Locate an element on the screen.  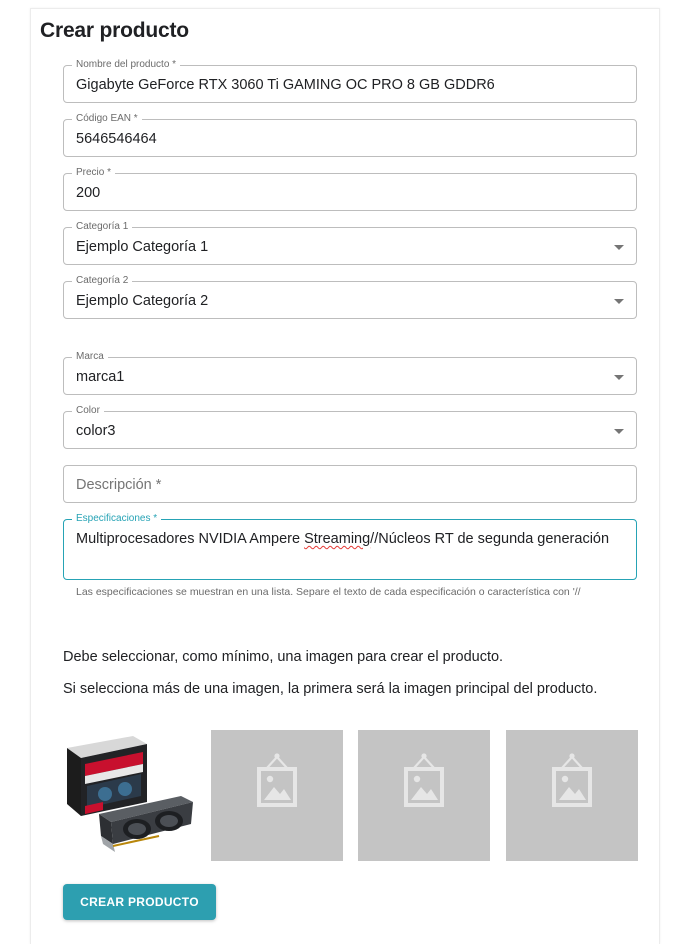
category-1-select: Categoría 1 Ejemplo Categoría 1 is located at coordinates (350, 243).